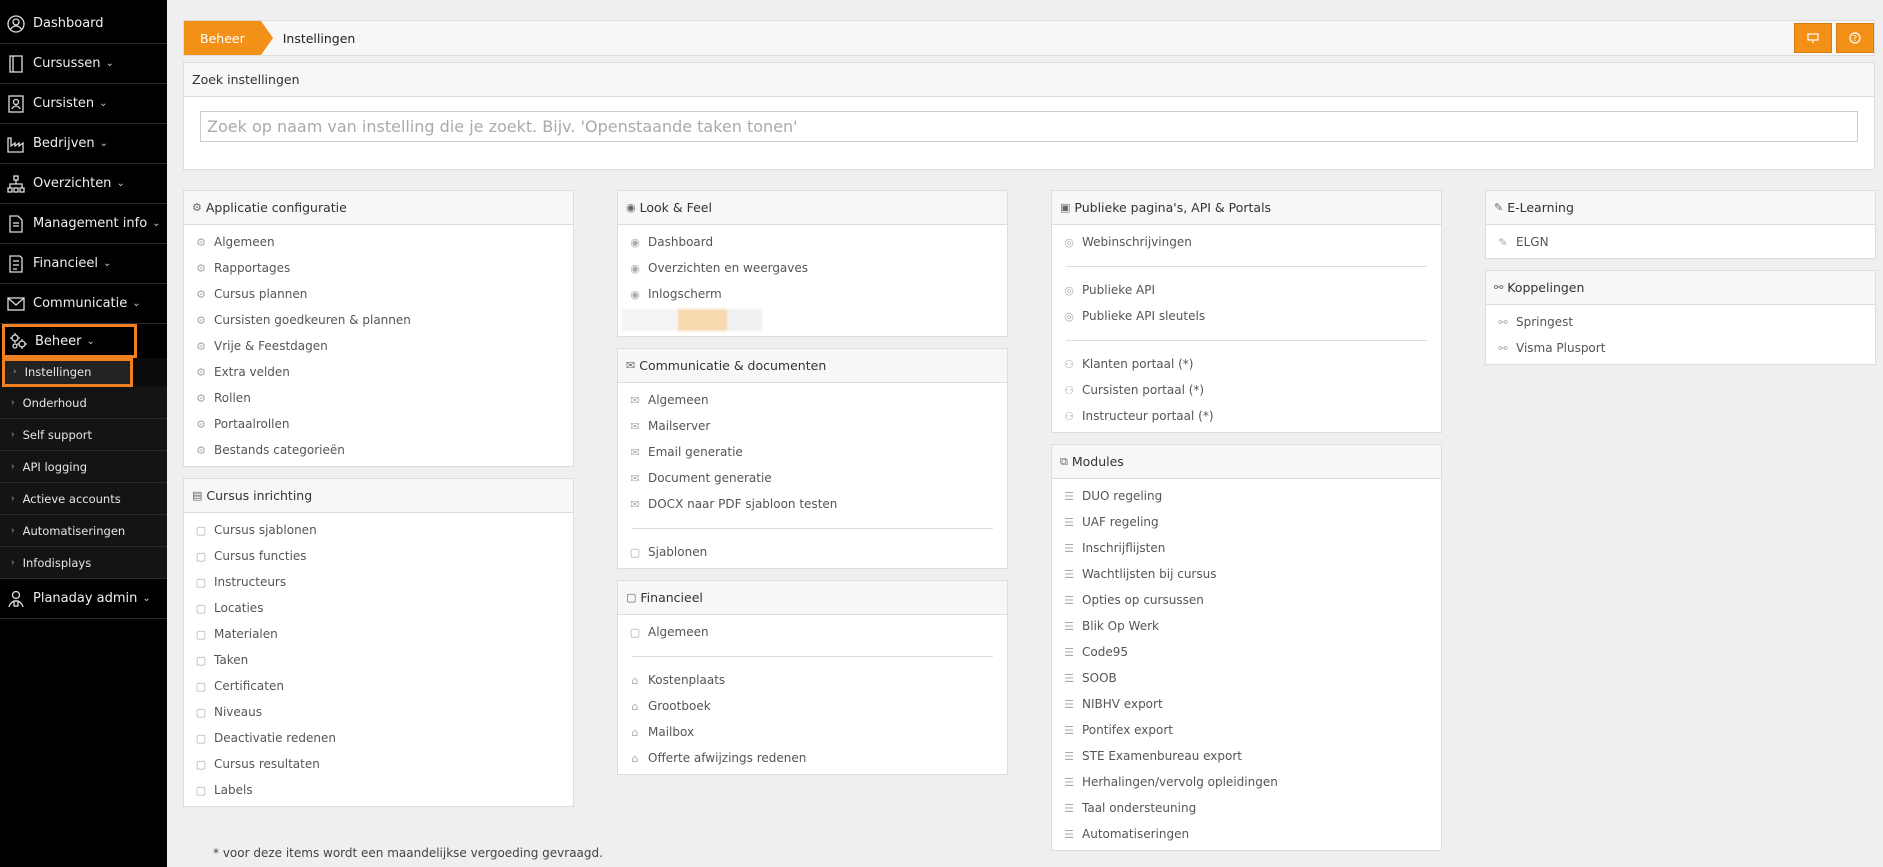 The width and height of the screenshot is (1883, 867). What do you see at coordinates (812, 732) in the screenshot?
I see `settings-link: ⌂ Mailbox` at bounding box center [812, 732].